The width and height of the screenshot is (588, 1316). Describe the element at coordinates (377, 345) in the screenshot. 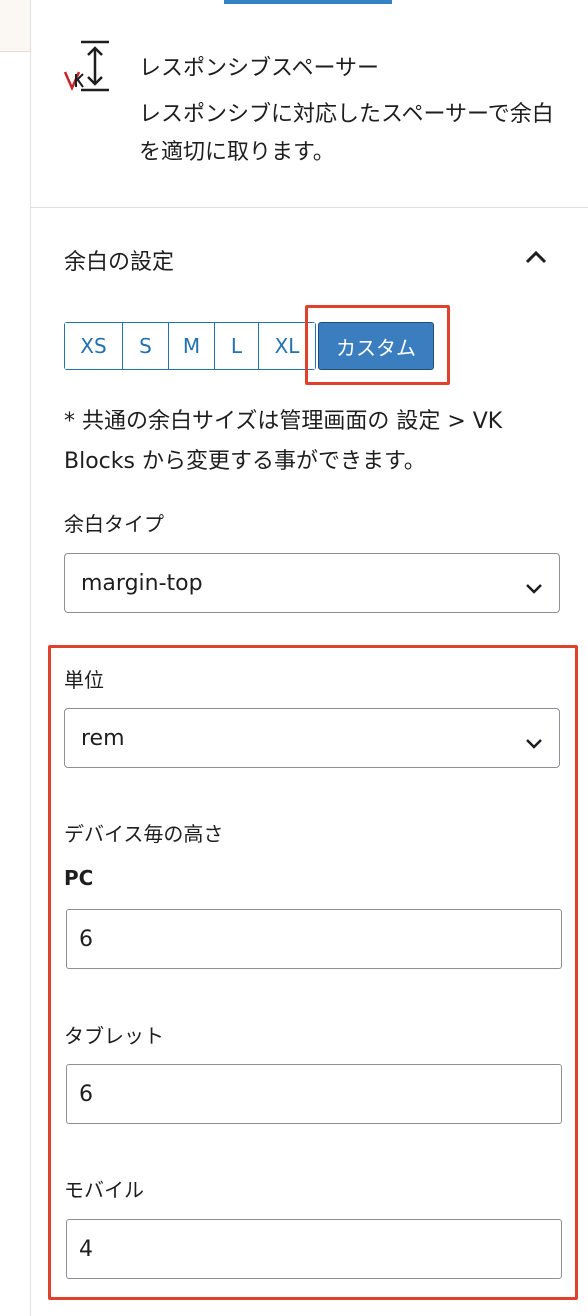

I see `custom-button-highlight` at that location.